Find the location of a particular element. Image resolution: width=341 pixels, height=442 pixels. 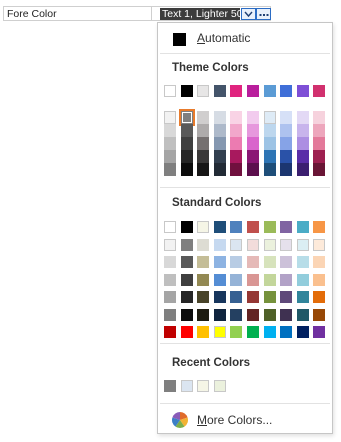

ellipsis-button is located at coordinates (263, 14).